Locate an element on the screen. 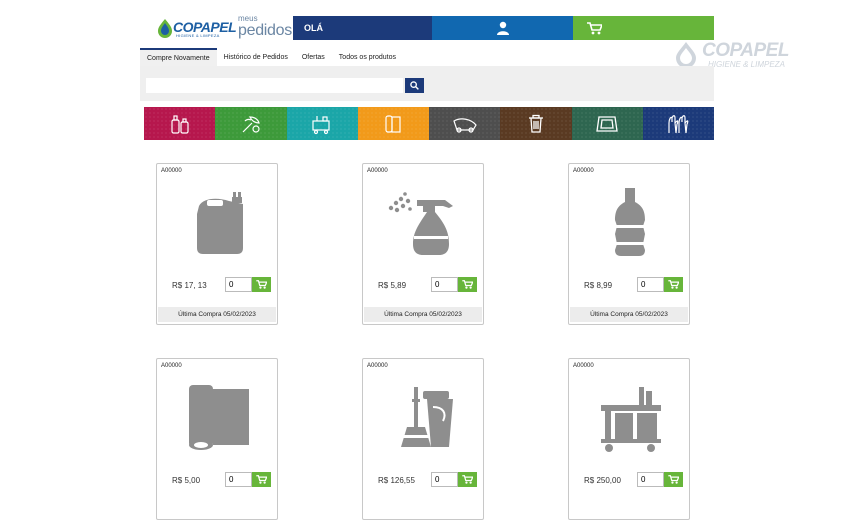  garden-icon is located at coordinates (251, 124).